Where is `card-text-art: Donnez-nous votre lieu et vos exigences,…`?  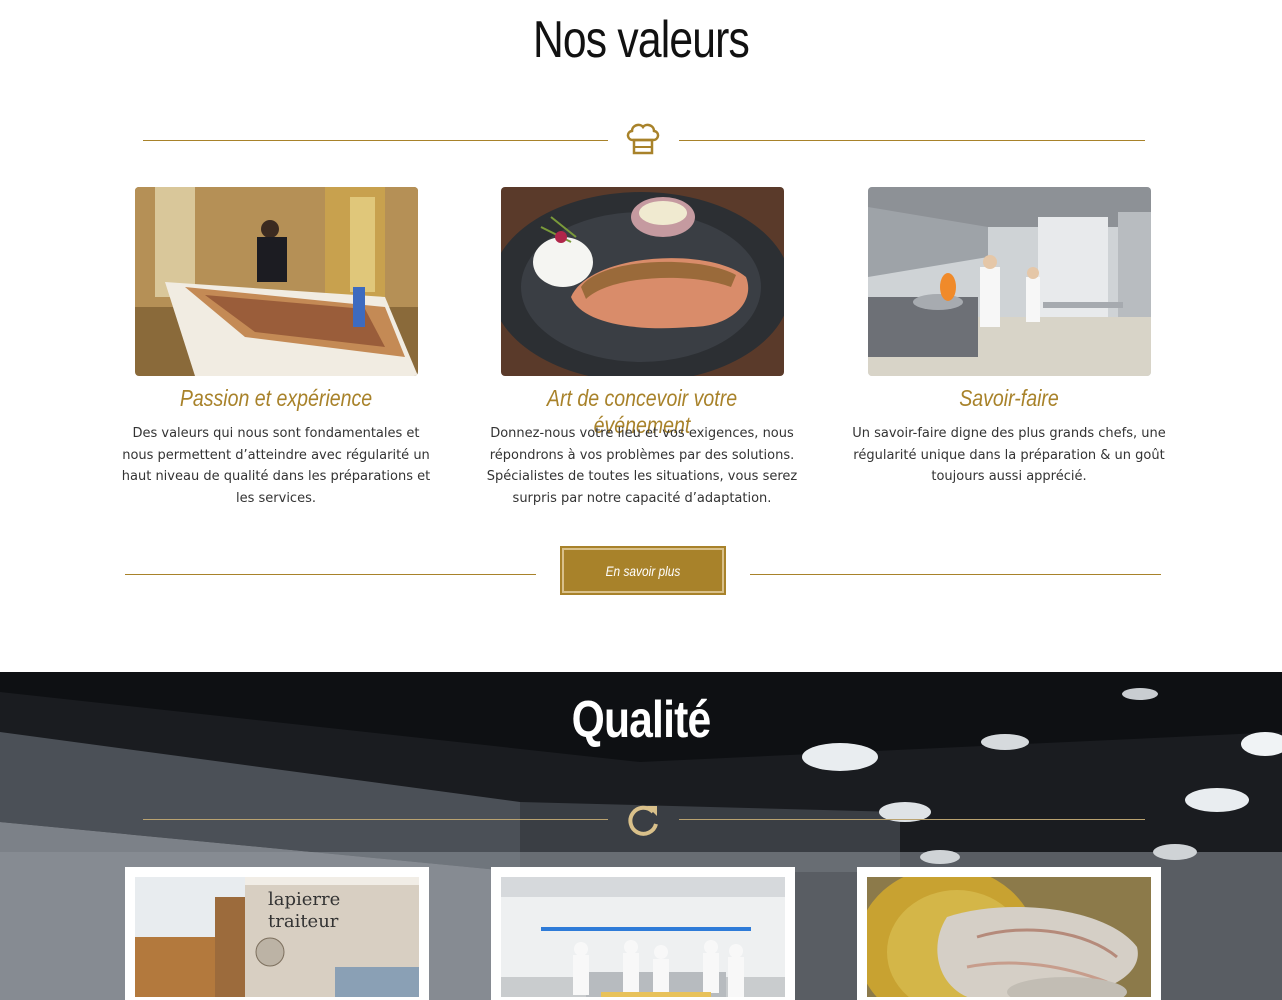 card-text-art: Donnez-nous votre lieu et vos exigences,… is located at coordinates (642, 466).